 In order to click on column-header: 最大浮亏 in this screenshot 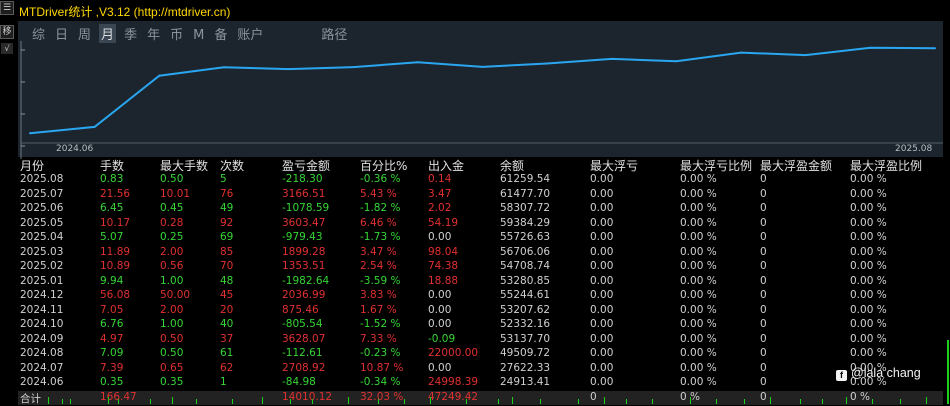, I will do `click(614, 165)`.